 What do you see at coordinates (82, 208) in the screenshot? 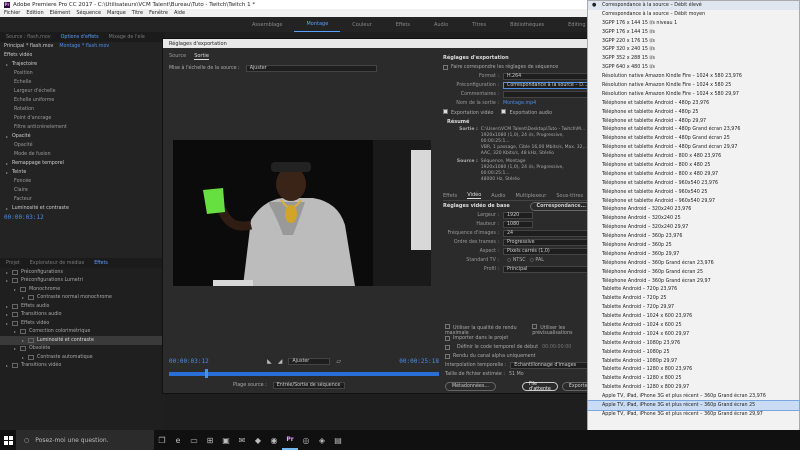
I see `effect-row: ▸ Luminosité et contraste` at bounding box center [82, 208].